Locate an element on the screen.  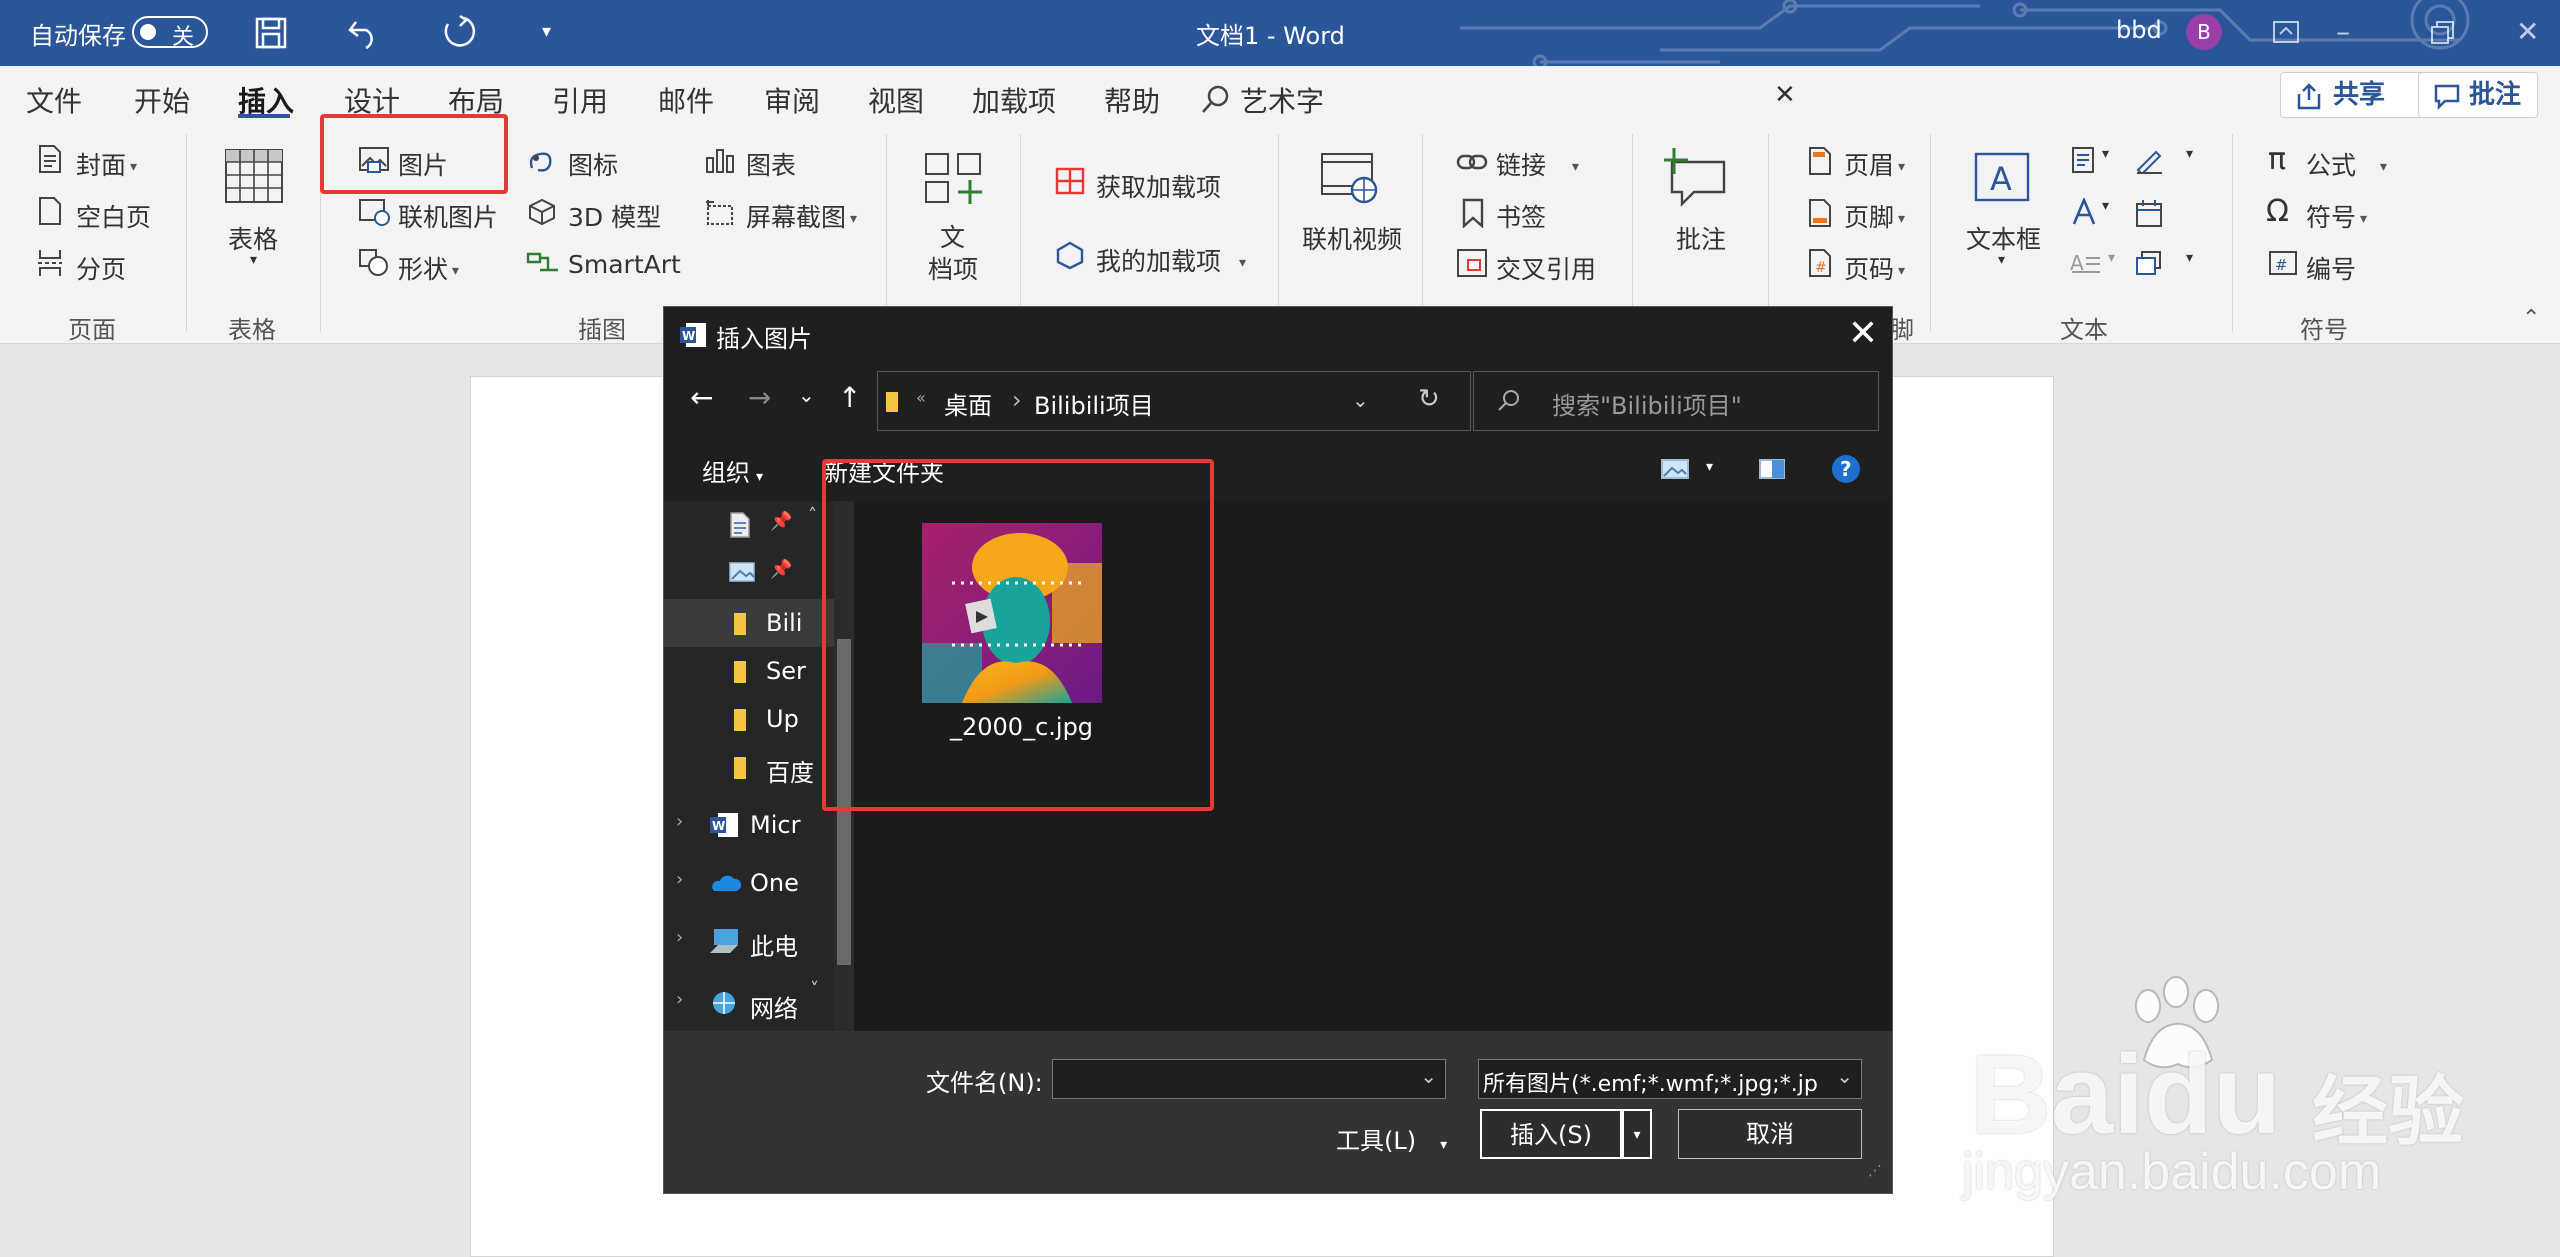
screenshot-button: 屏幕截图 ▾ is located at coordinates (801, 216).